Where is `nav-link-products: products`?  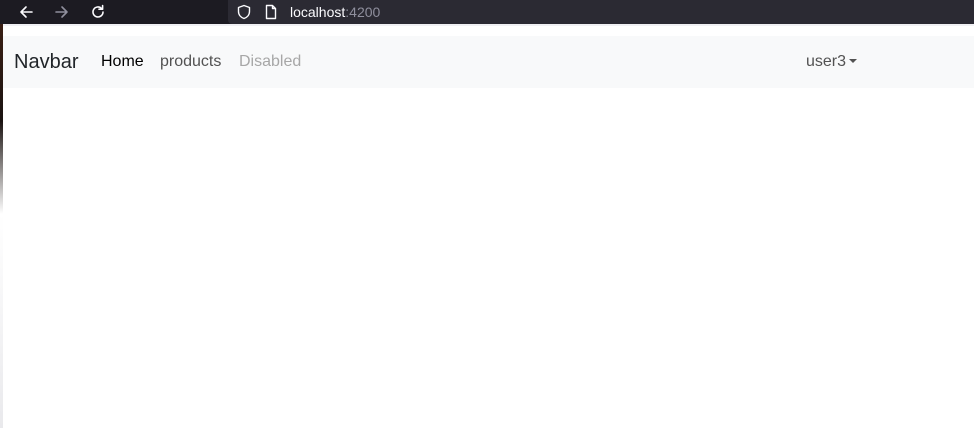
nav-link-products: products is located at coordinates (190, 62).